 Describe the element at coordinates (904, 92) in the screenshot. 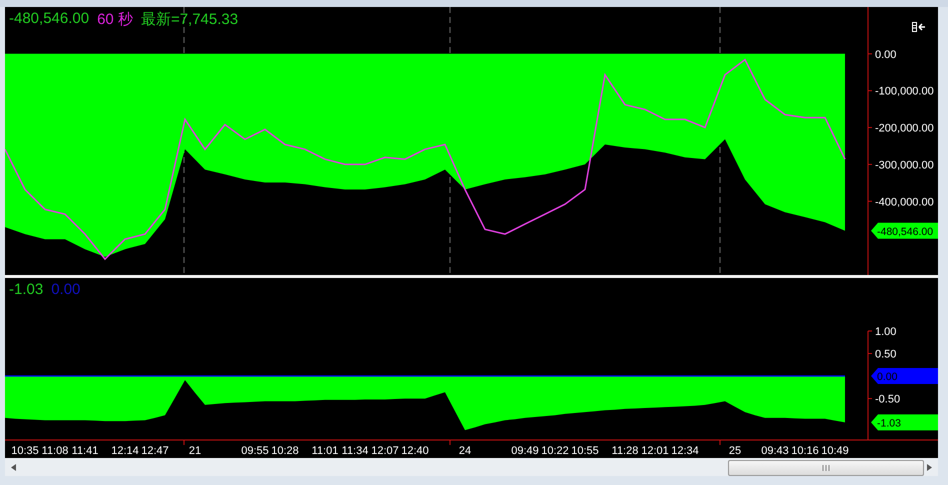

I see `axis-label: -100,000.00` at that location.